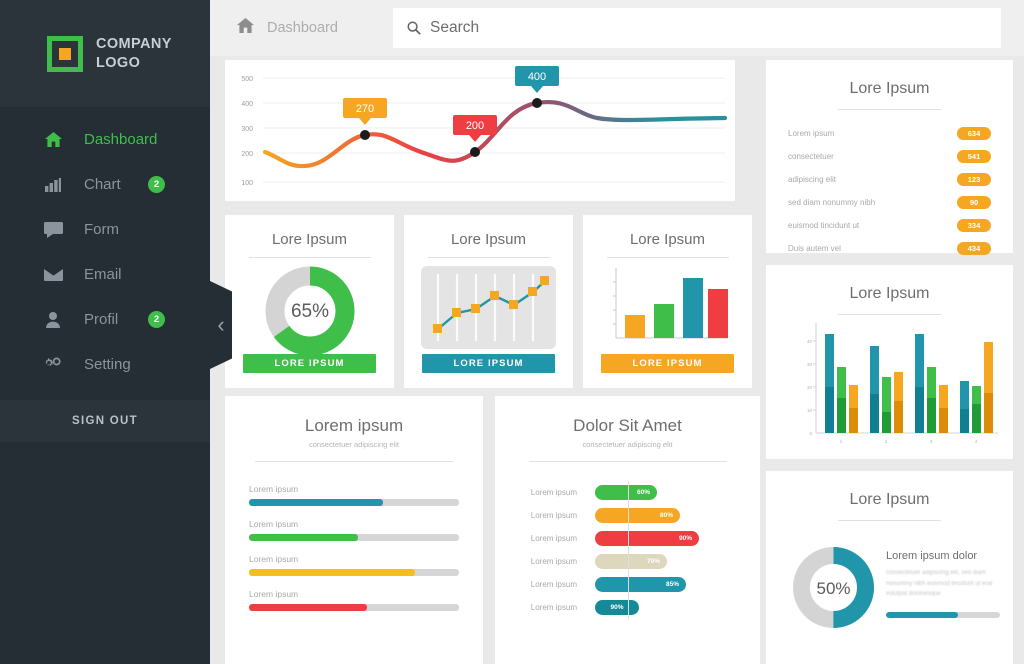  Describe the element at coordinates (810, 433) in the screenshot. I see `svg-text: 0` at that location.